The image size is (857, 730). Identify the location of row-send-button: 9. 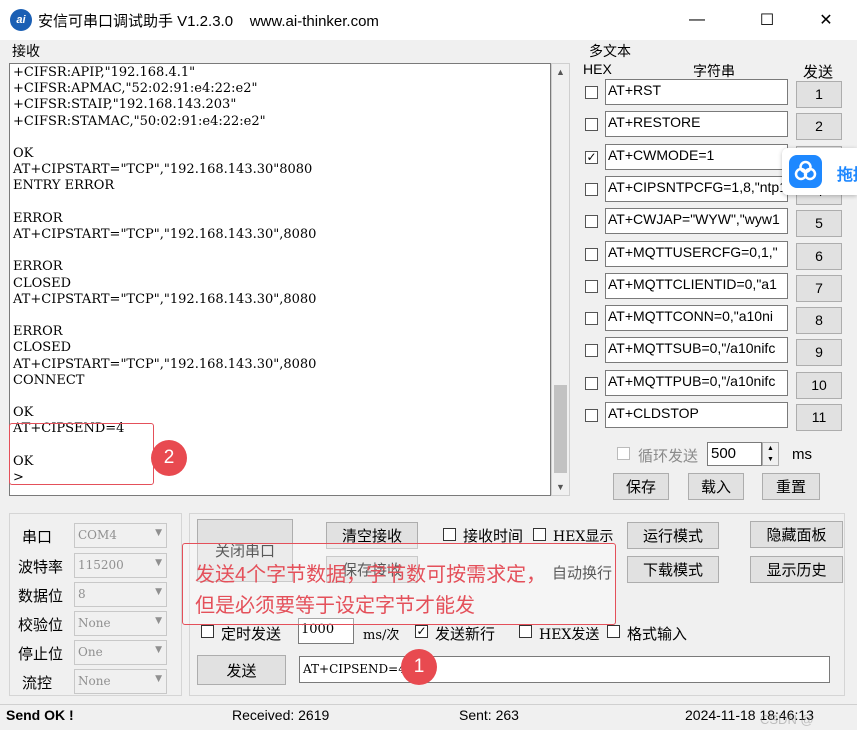
(819, 352).